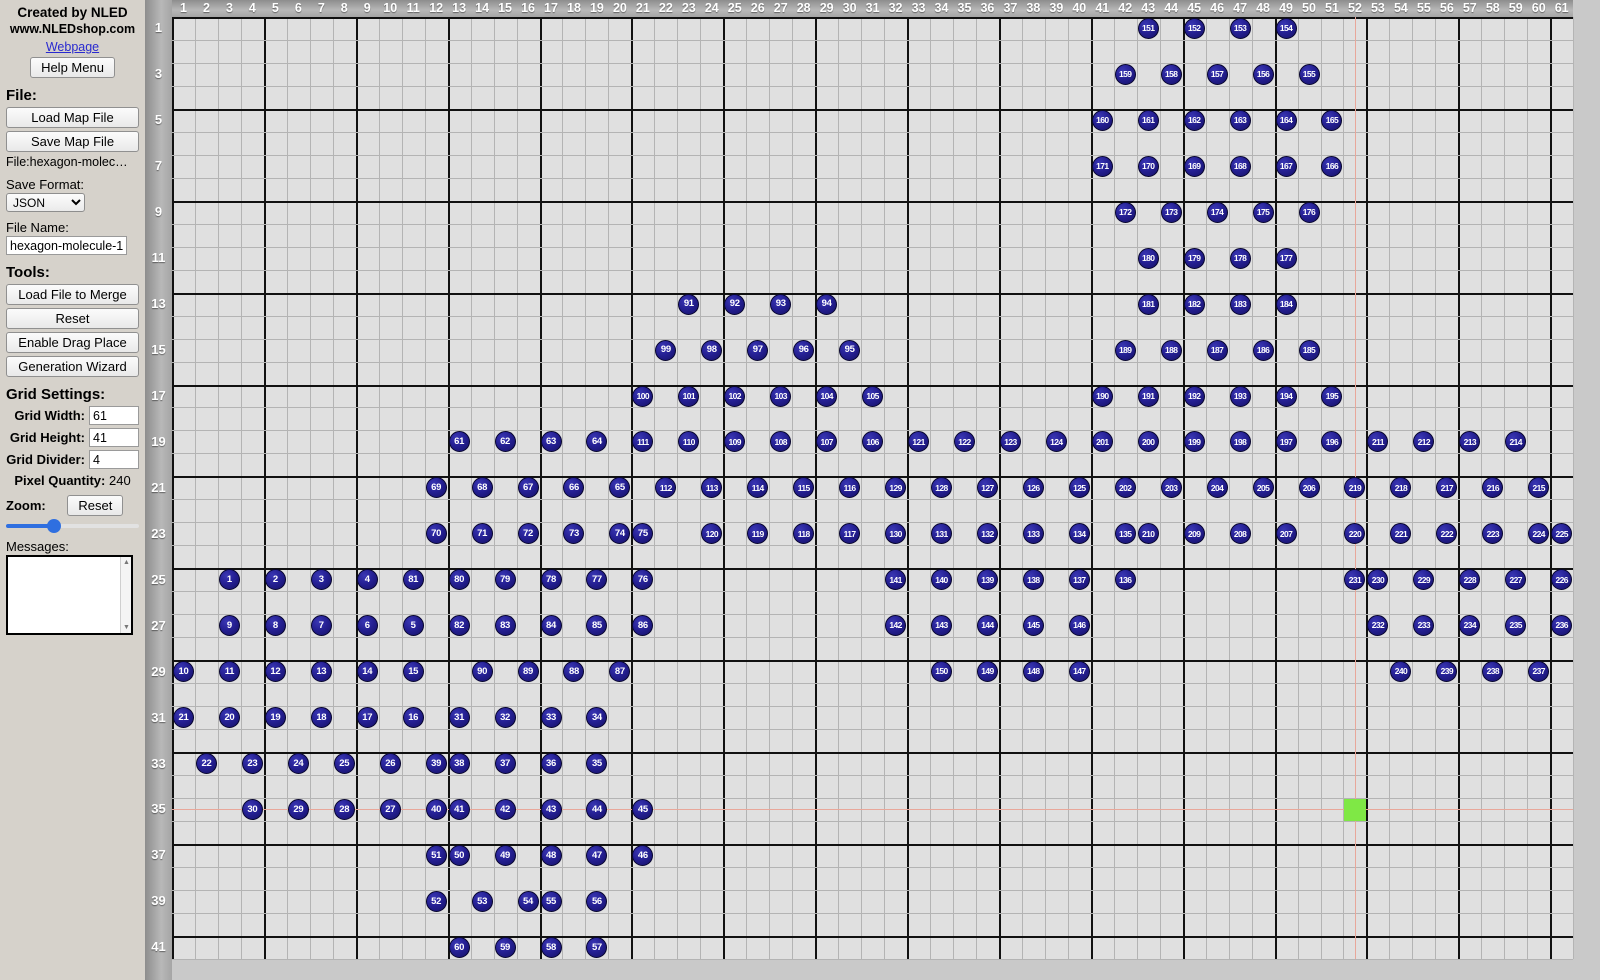 This screenshot has width=1600, height=980. What do you see at coordinates (505, 764) in the screenshot?
I see `led-pixel: 37` at bounding box center [505, 764].